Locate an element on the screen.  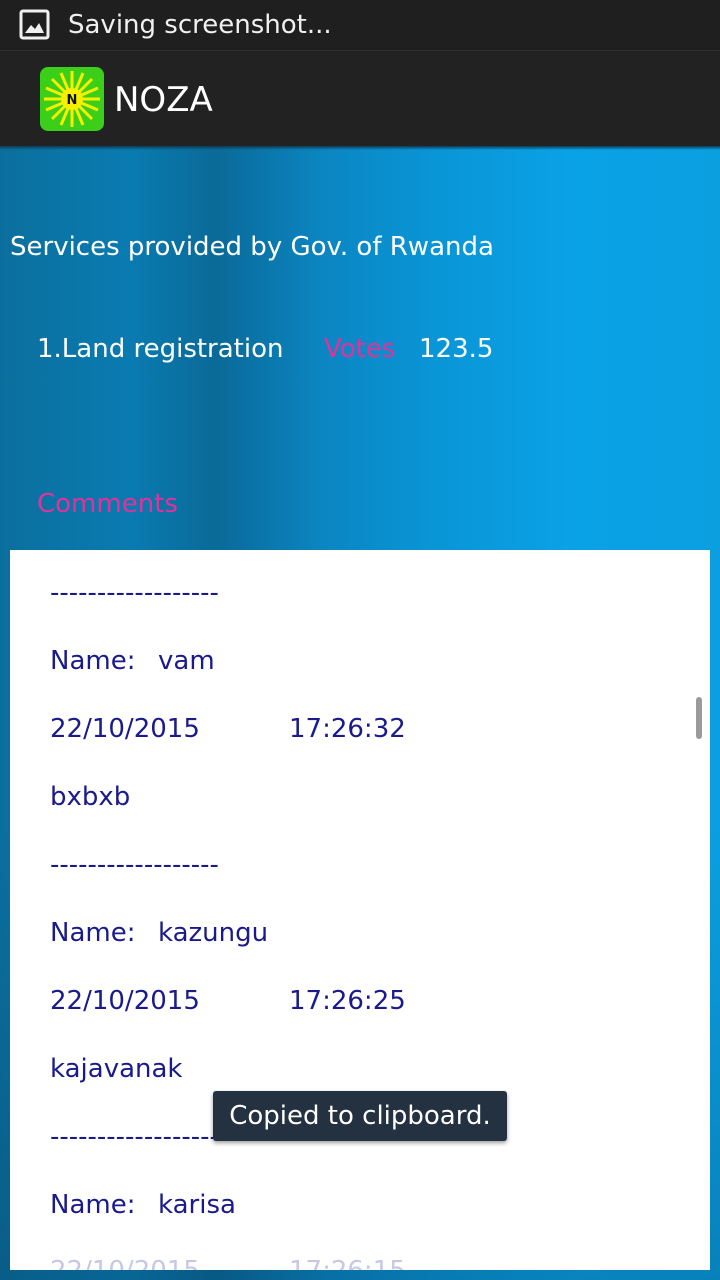
comment-name-row: Name: kazungu is located at coordinates (159, 933).